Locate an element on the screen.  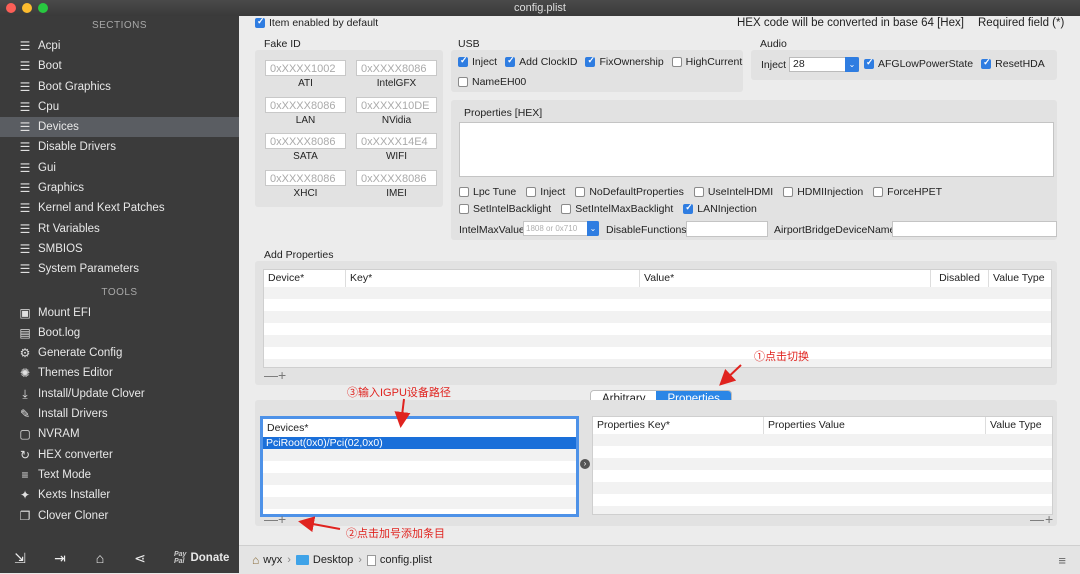
sidebar-item-label: Cpu is located at coordinates (49, 106).